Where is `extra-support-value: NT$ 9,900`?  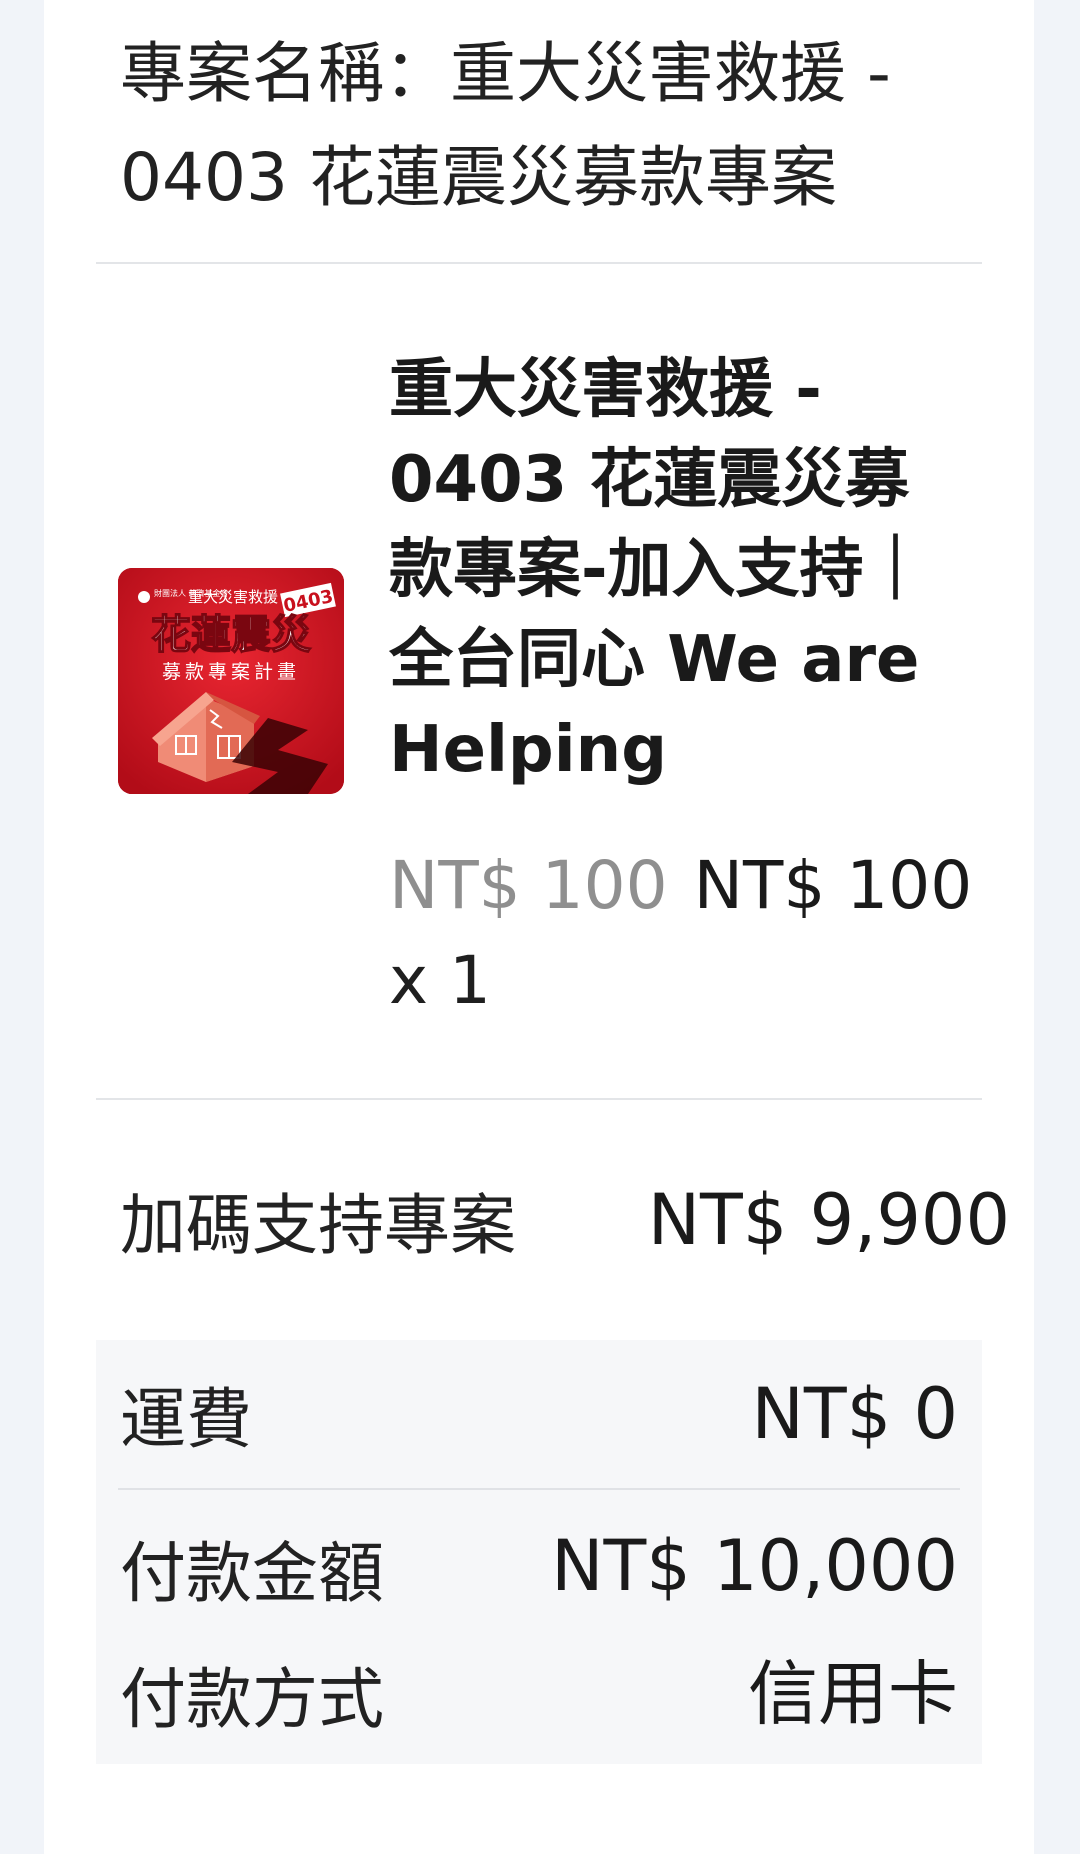
extra-support-value: NT$ 9,900 is located at coordinates (828, 1220).